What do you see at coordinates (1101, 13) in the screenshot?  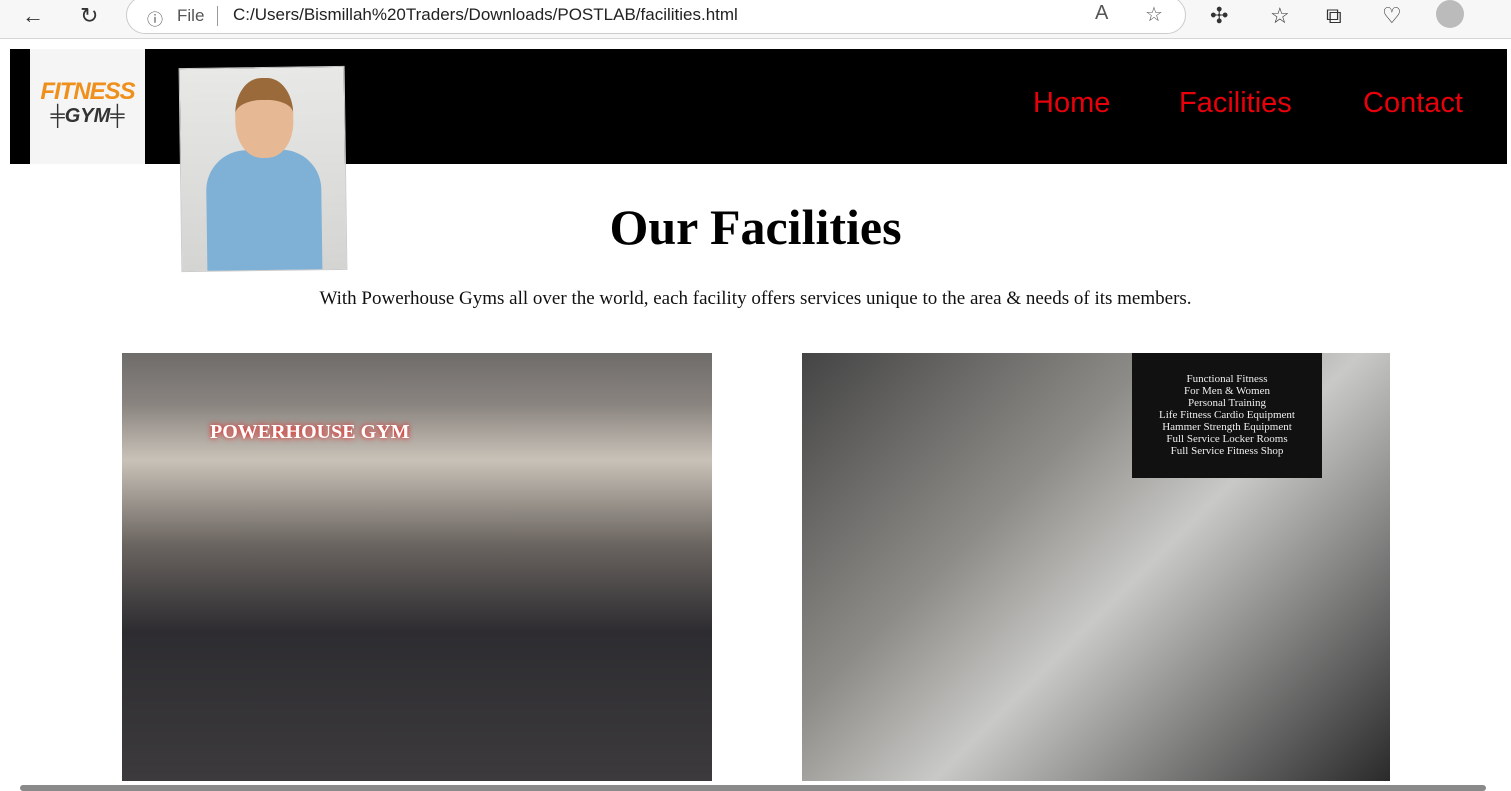 I see `read-aloud-icon: A` at bounding box center [1101, 13].